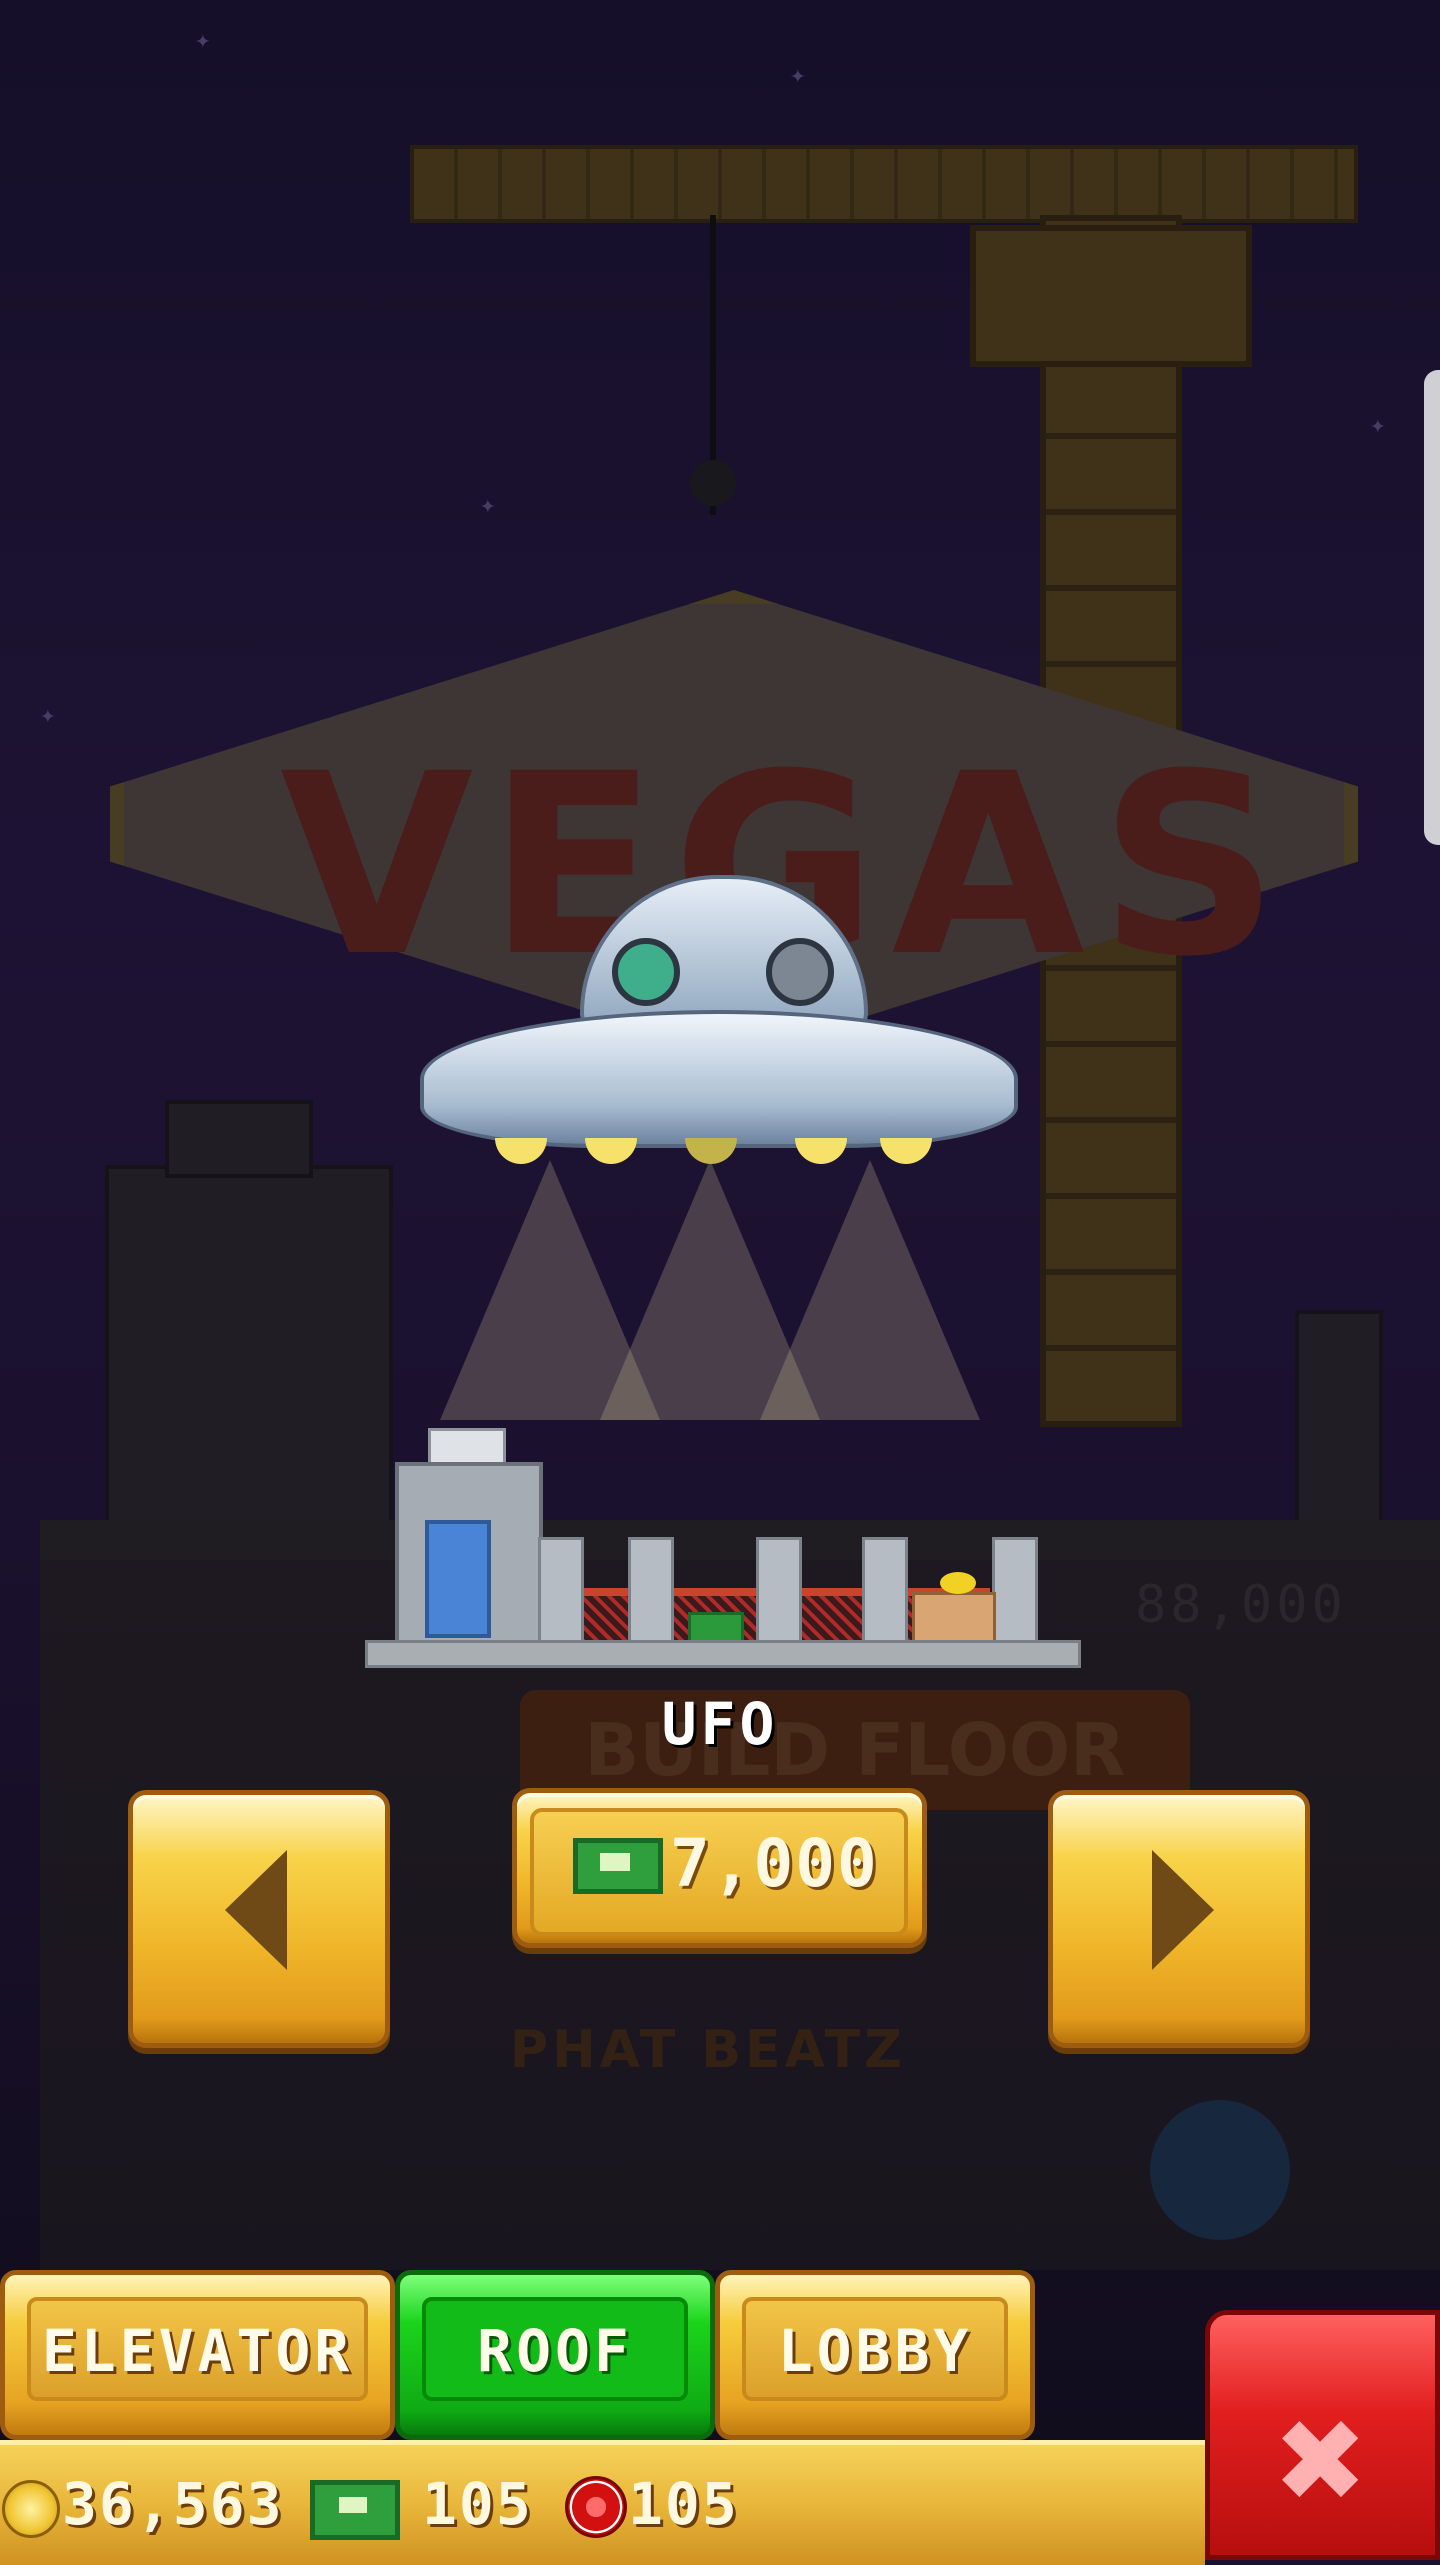 The image size is (1440, 2565). Describe the element at coordinates (477, 2504) in the screenshot. I see `bux-count: 105` at that location.